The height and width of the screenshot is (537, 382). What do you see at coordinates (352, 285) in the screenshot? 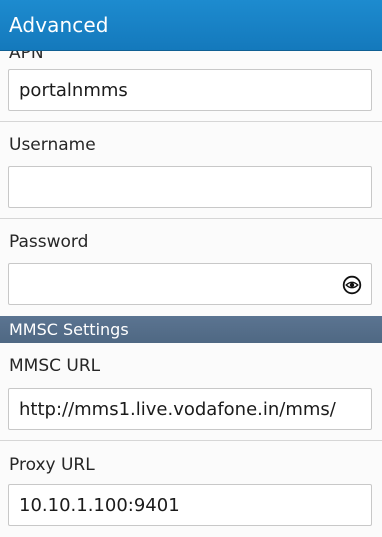
I see `eye-icon` at bounding box center [352, 285].